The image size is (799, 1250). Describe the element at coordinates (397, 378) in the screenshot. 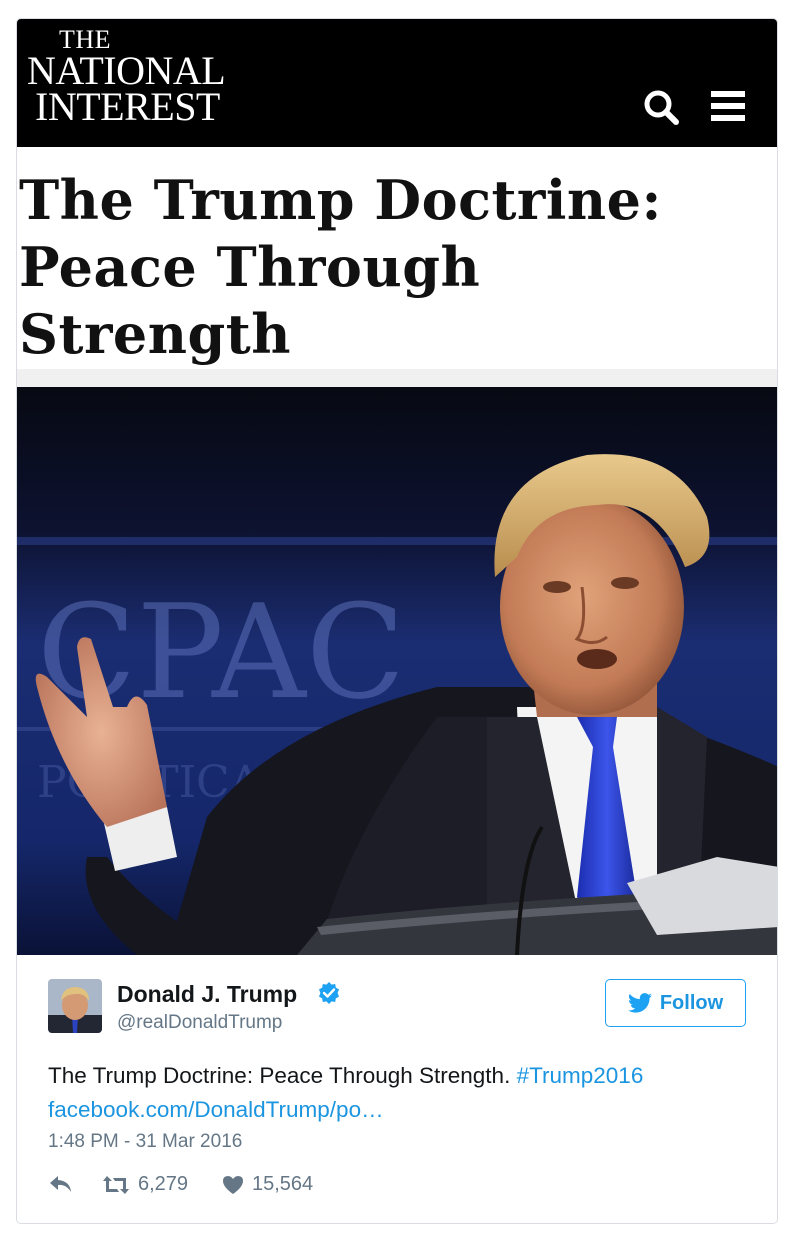

I see `divider` at that location.